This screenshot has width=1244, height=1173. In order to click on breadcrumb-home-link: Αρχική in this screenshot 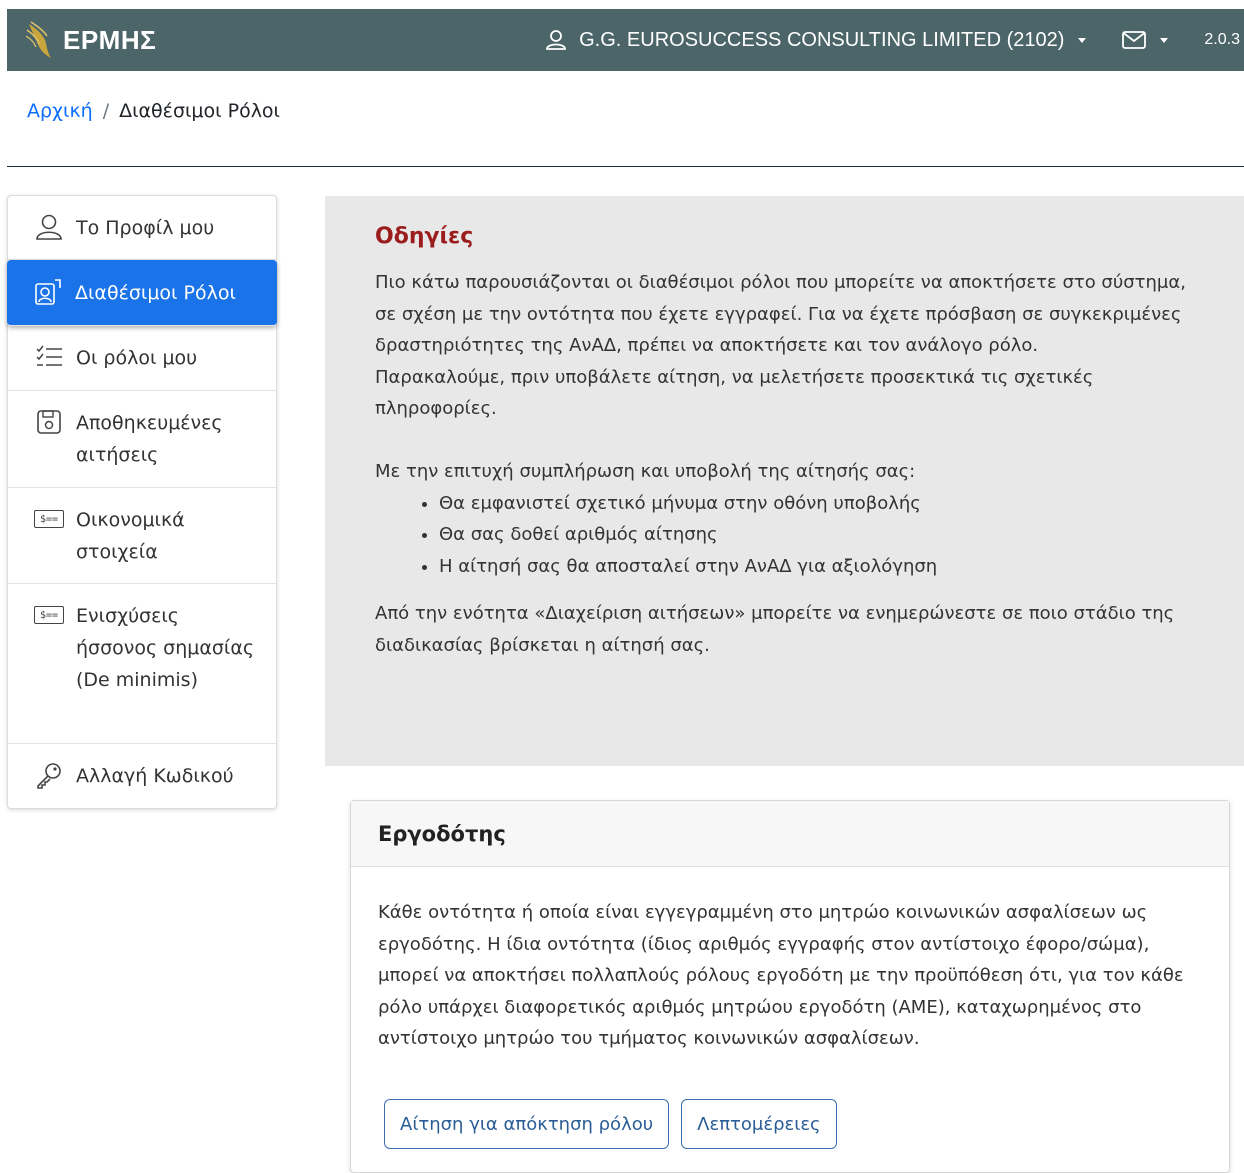, I will do `click(60, 111)`.